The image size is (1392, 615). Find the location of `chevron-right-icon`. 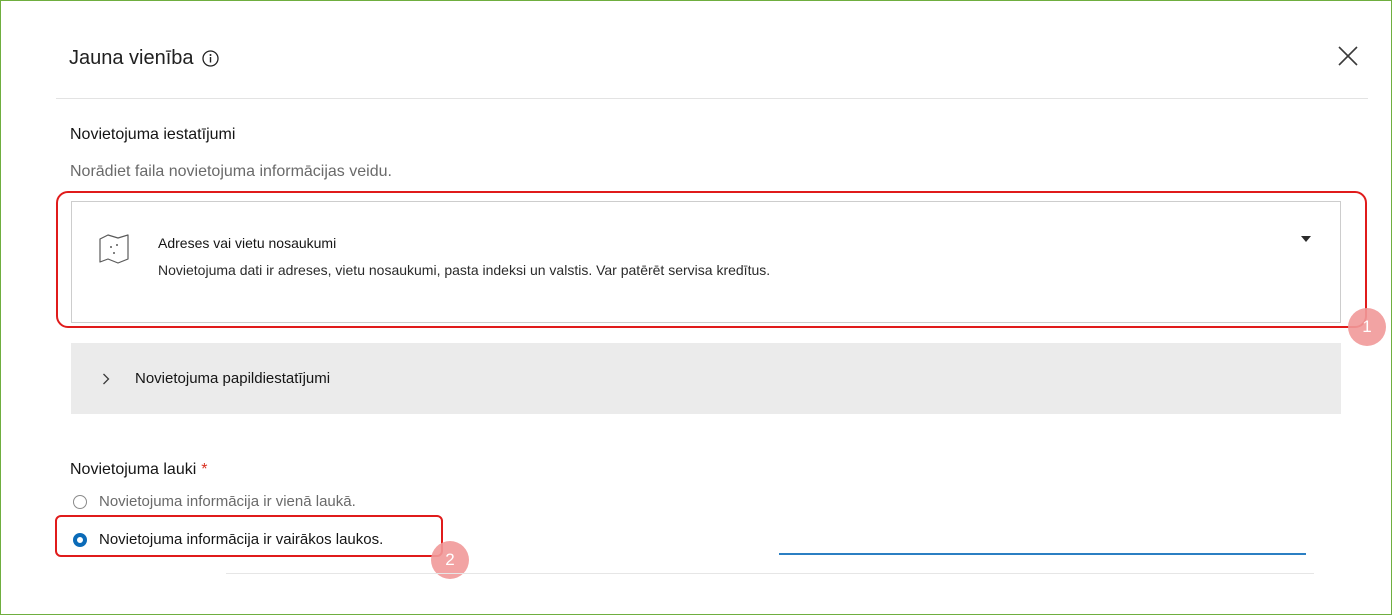

chevron-right-icon is located at coordinates (106, 379).